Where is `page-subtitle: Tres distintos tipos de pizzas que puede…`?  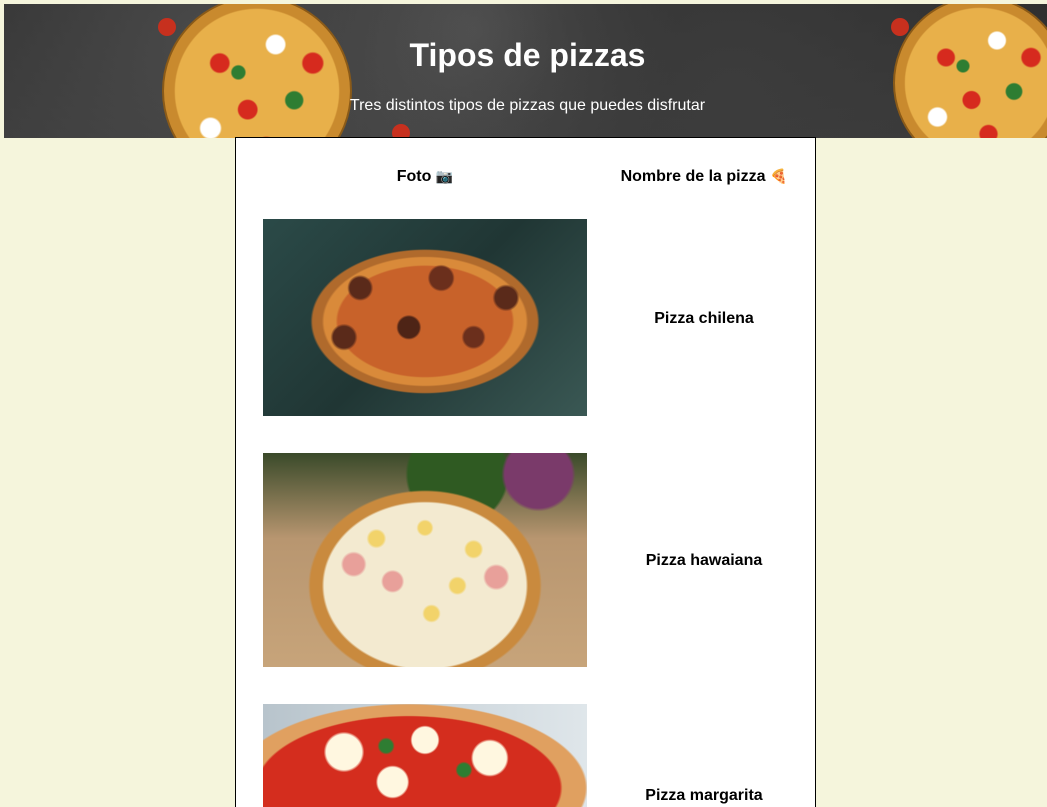 page-subtitle: Tres distintos tipos de pizzas que puede… is located at coordinates (527, 105).